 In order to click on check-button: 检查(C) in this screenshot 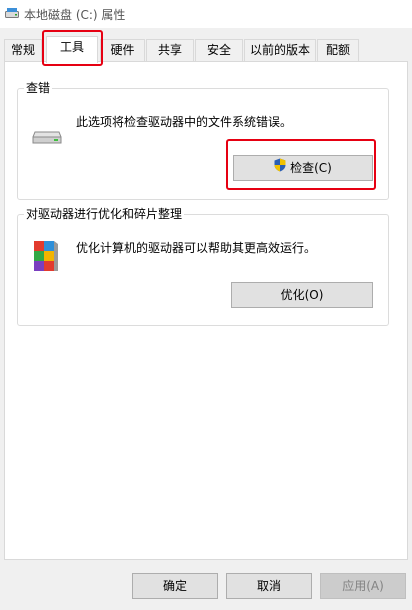, I will do `click(303, 168)`.